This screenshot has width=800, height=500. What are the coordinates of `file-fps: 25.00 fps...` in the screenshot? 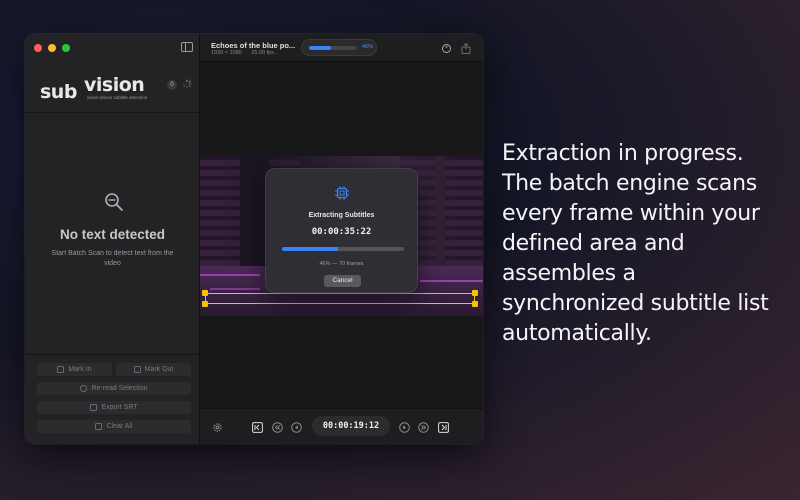 It's located at (265, 53).